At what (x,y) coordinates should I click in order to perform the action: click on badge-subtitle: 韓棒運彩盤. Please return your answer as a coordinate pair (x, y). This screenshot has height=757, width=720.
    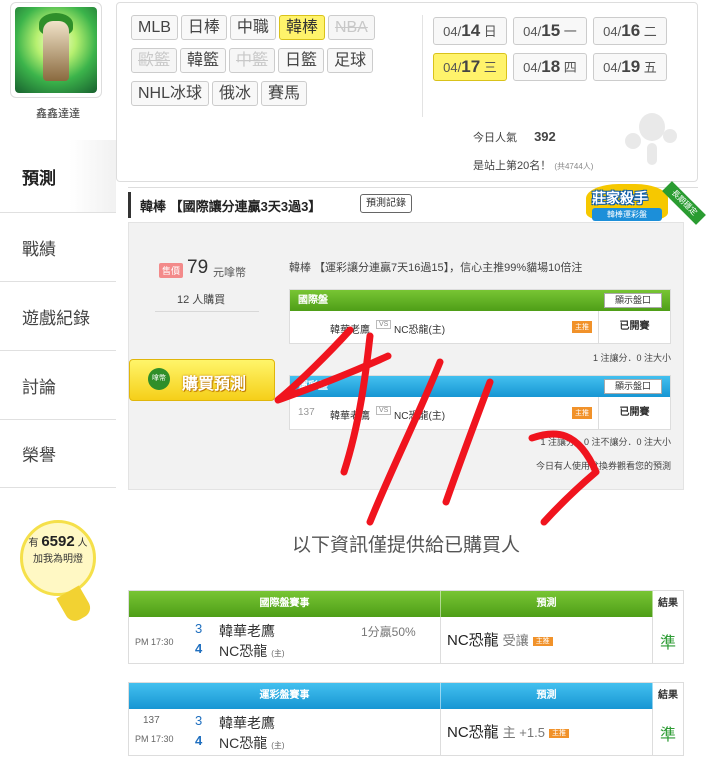
    Looking at the image, I should click on (627, 214).